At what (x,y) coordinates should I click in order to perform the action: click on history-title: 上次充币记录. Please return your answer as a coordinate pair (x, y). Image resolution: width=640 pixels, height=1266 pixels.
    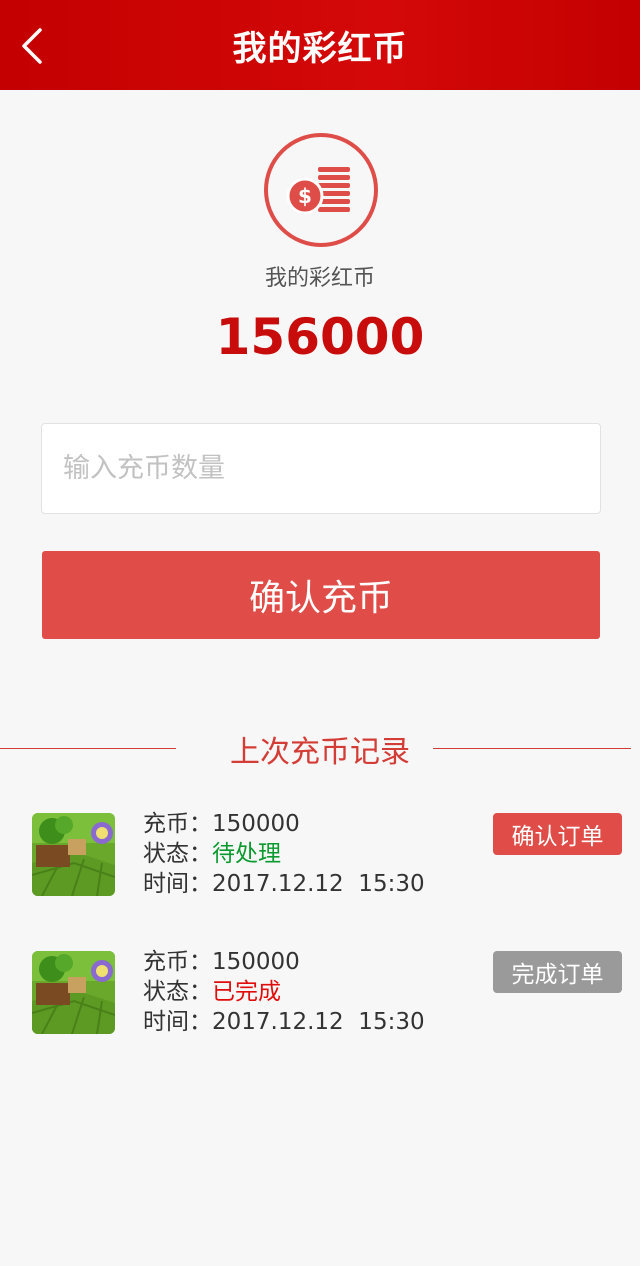
    Looking at the image, I should click on (320, 752).